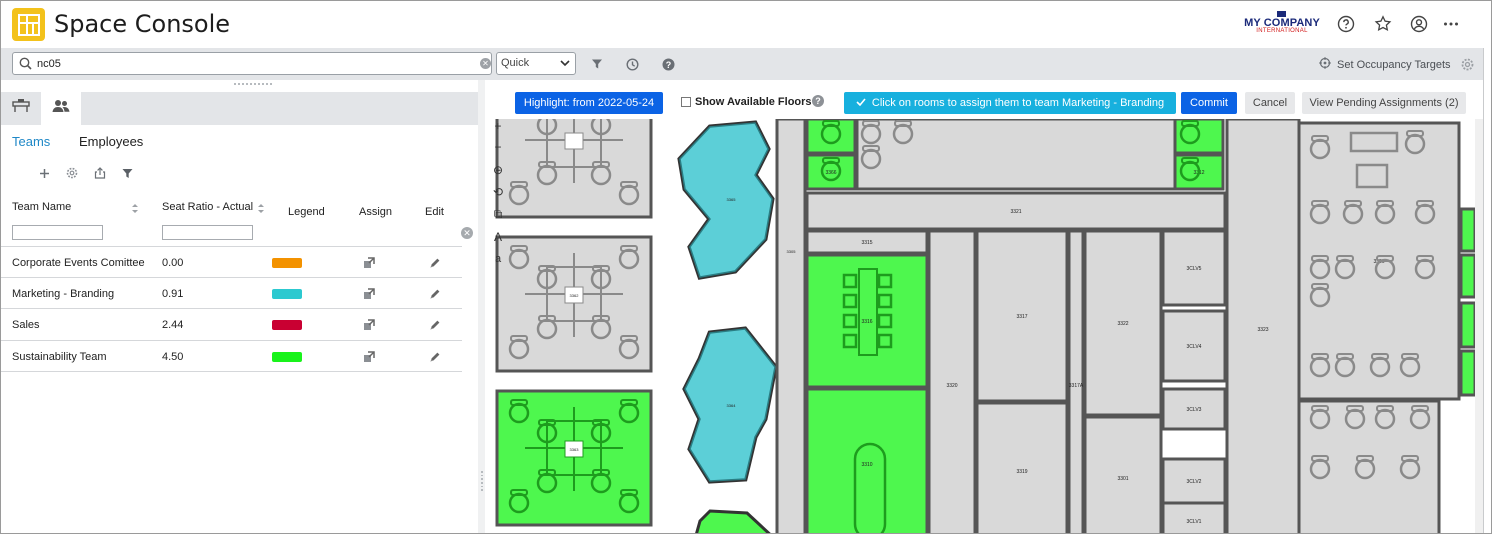 This screenshot has height=534, width=1492. What do you see at coordinates (57, 232) in the screenshot?
I see `team-name-filter-input` at bounding box center [57, 232].